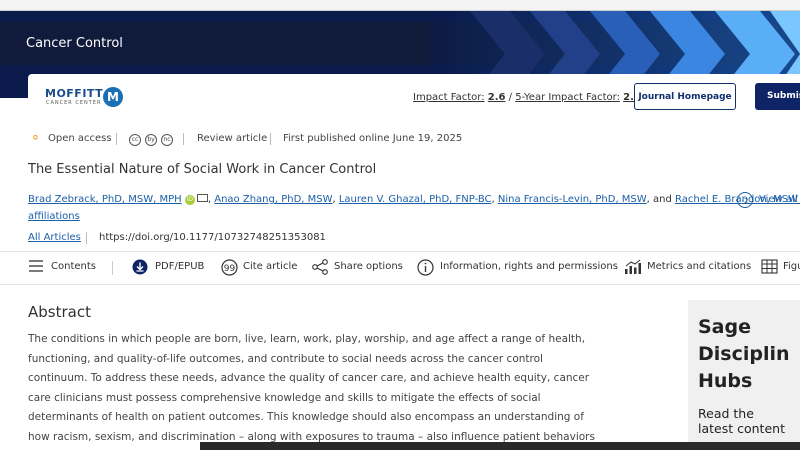  I want to click on cite-label: Cite article, so click(270, 266).